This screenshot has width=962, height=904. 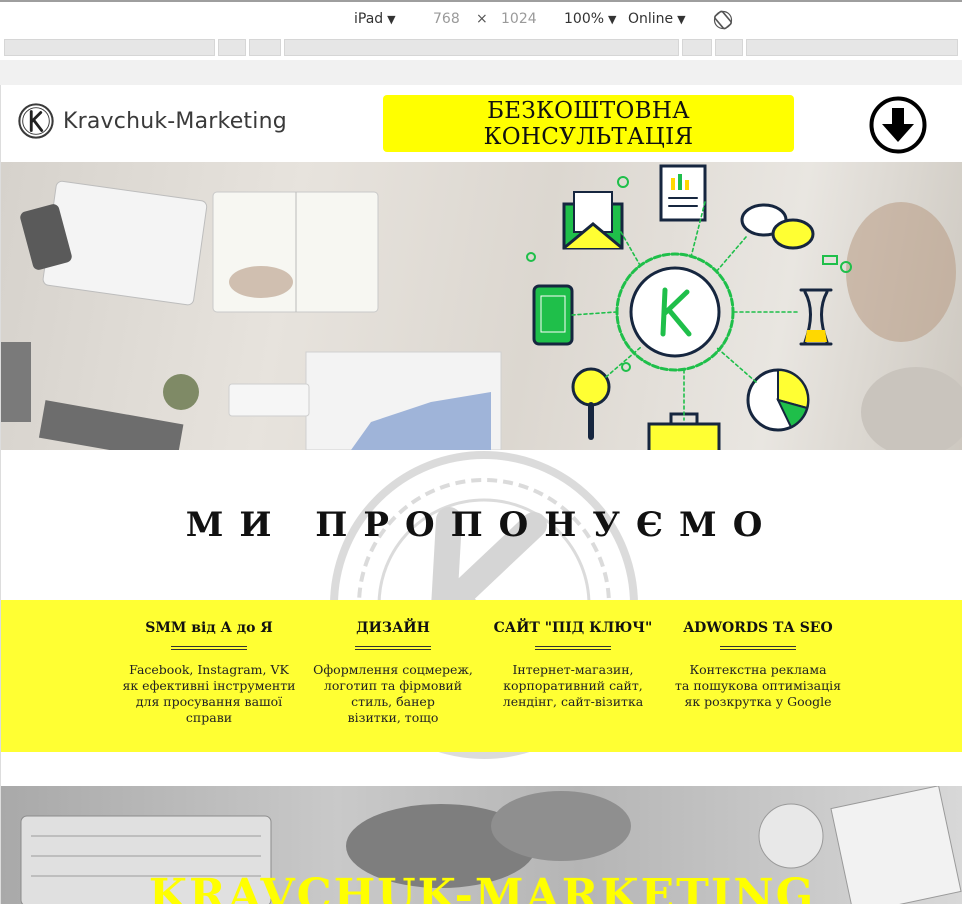 What do you see at coordinates (901, 272) in the screenshot?
I see `person-shape` at bounding box center [901, 272].